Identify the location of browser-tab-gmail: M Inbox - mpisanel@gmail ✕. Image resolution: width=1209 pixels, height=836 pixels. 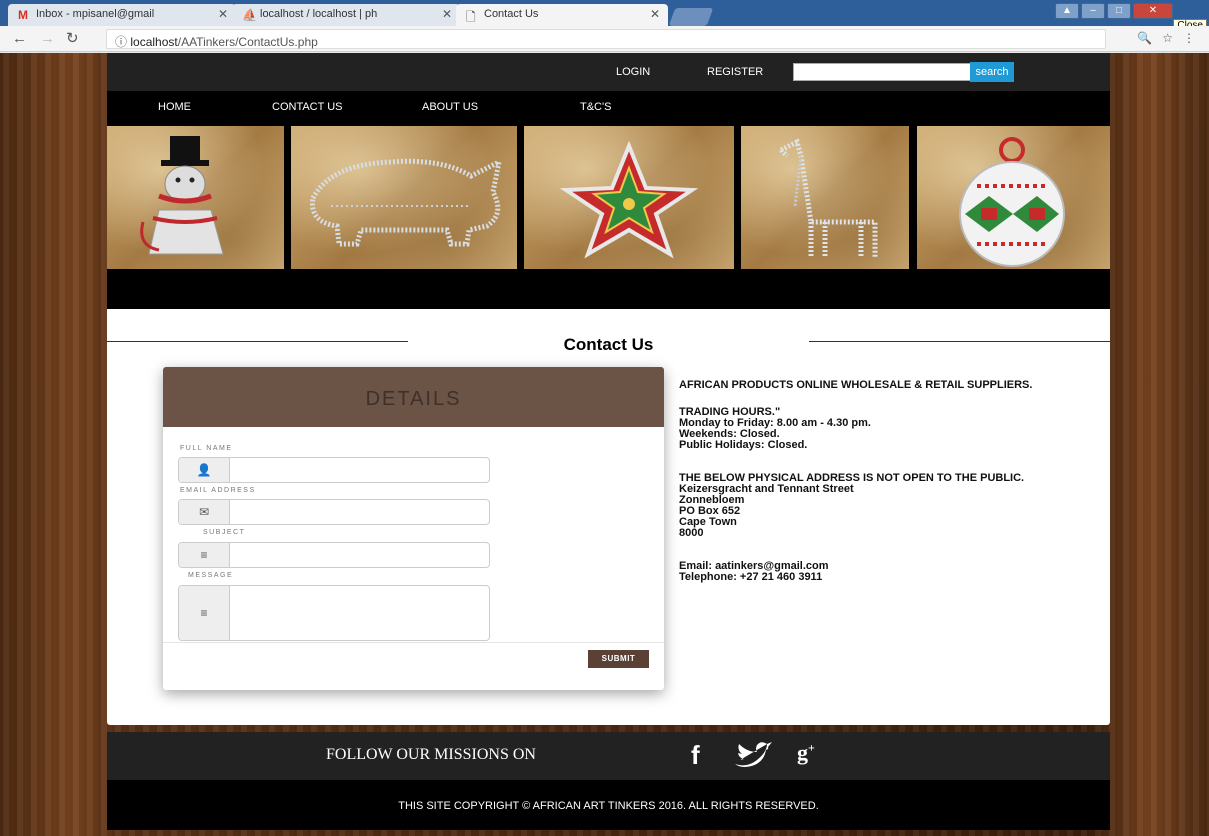
(122, 15).